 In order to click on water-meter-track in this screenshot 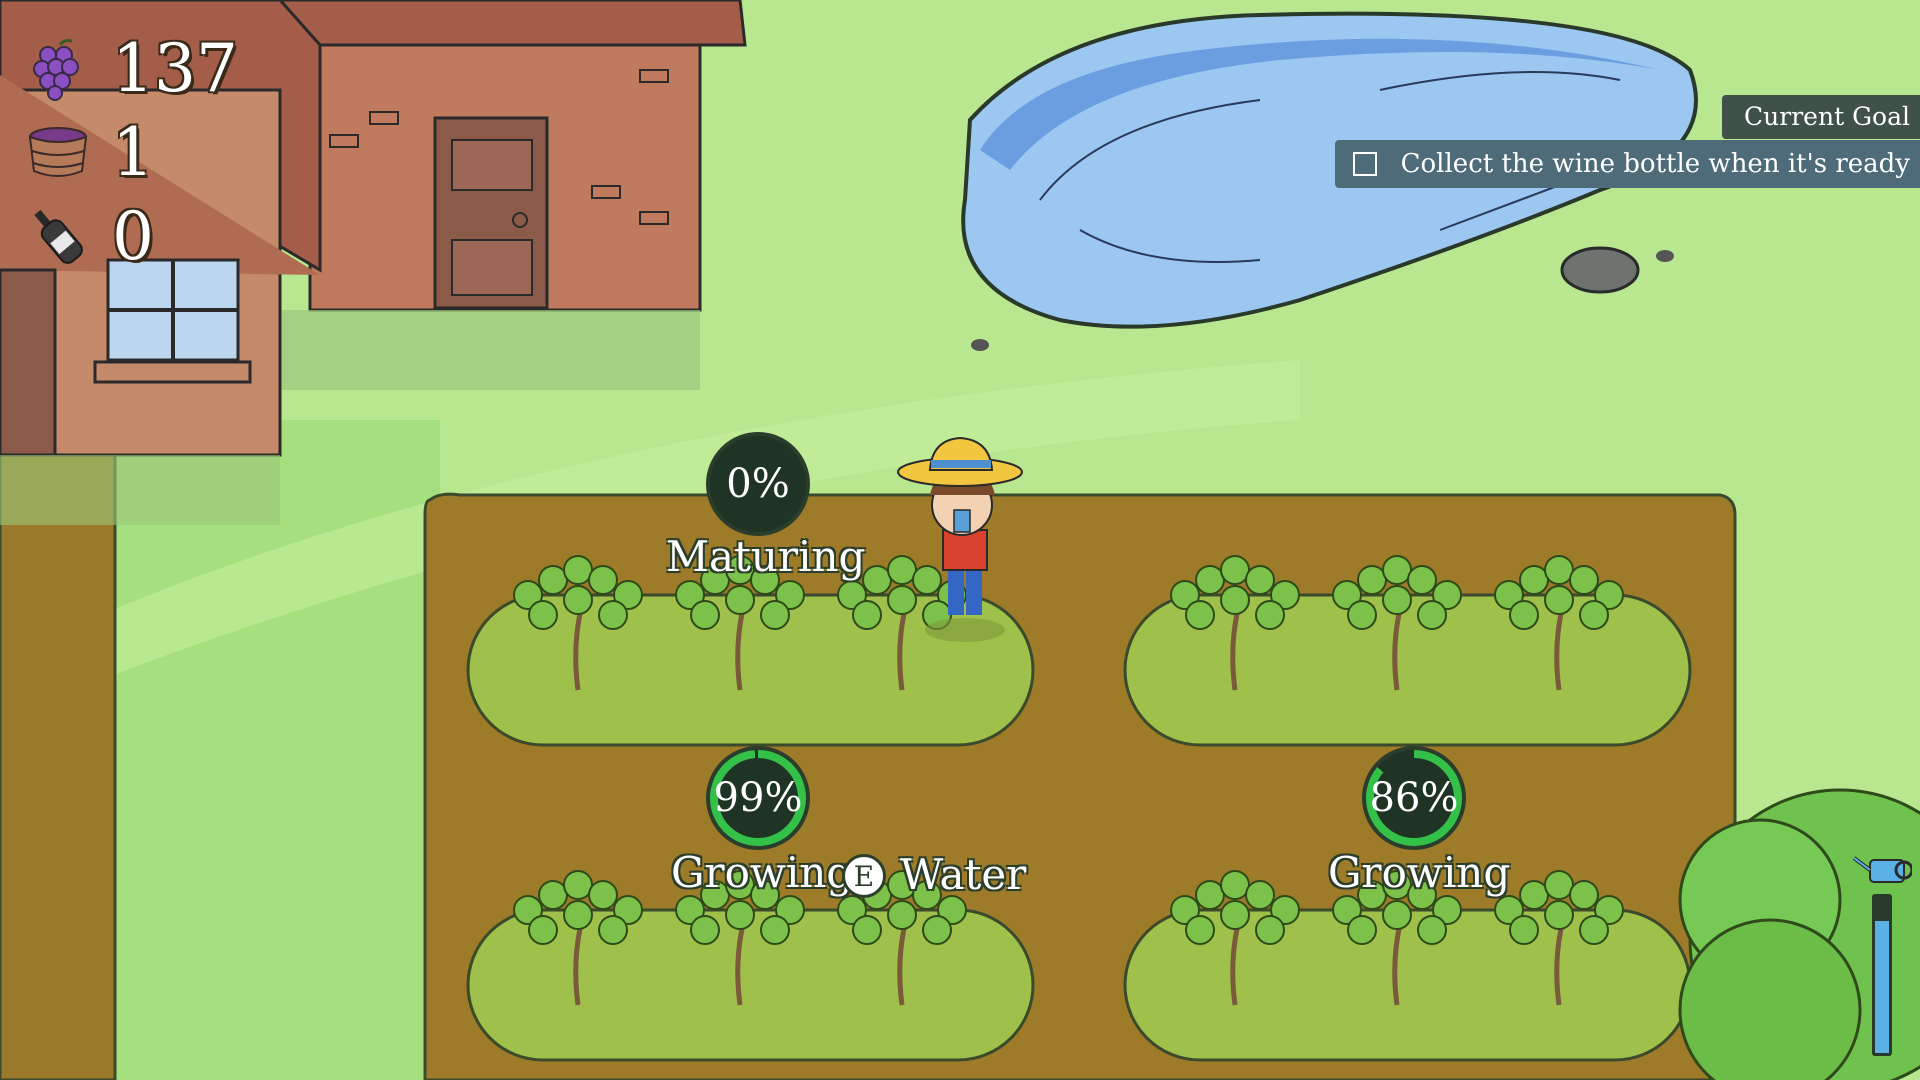, I will do `click(1882, 975)`.